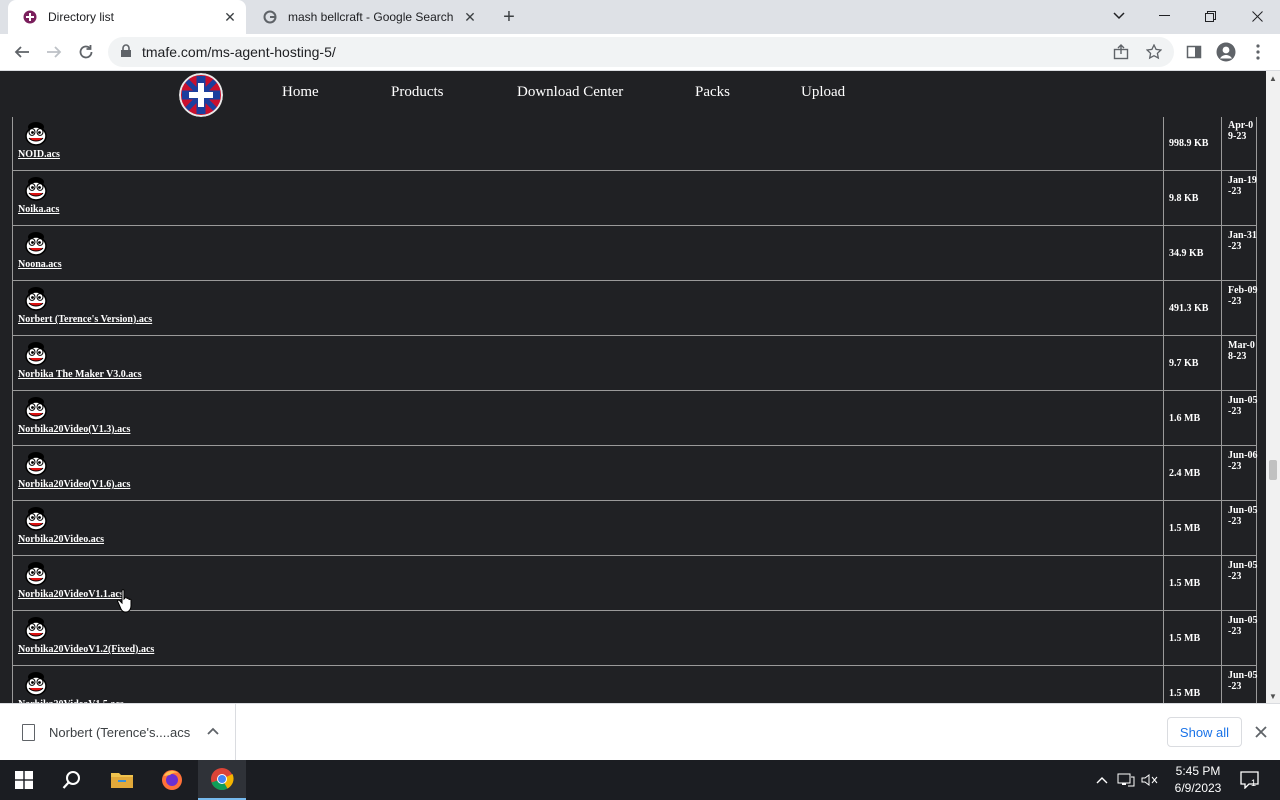 Image resolution: width=1280 pixels, height=800 pixels. What do you see at coordinates (1193, 418) in the screenshot?
I see `file-size: 1.6 MB` at bounding box center [1193, 418].